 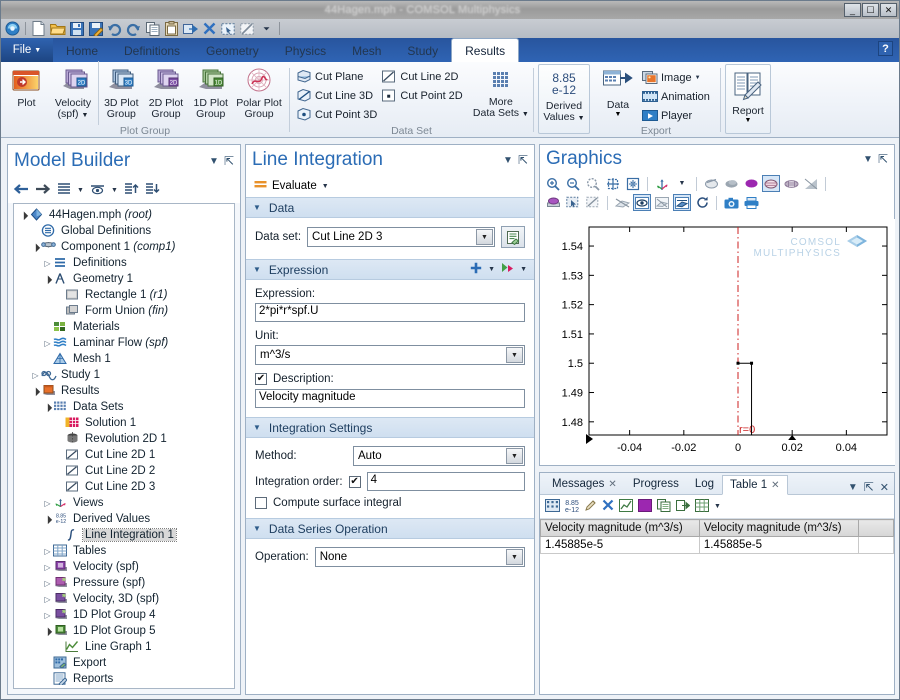 I want to click on paste-icon, so click(x=171, y=29).